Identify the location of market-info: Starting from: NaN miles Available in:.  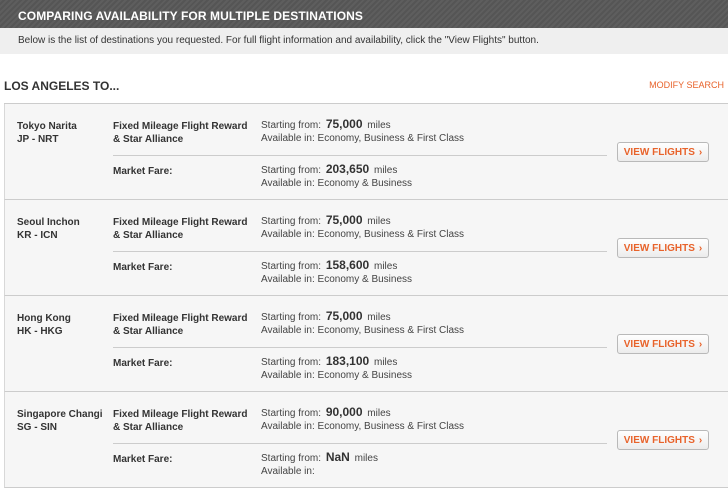
(319, 464).